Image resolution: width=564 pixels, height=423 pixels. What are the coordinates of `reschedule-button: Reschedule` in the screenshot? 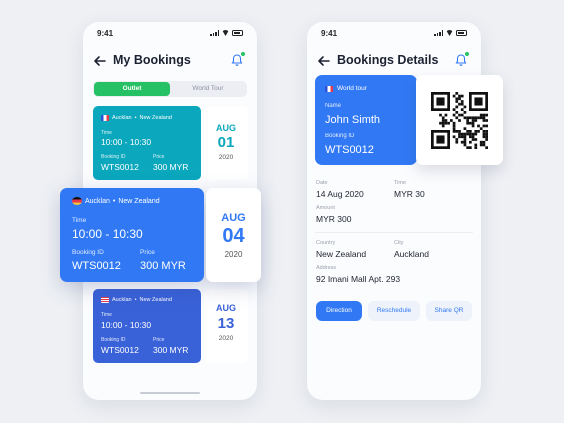 It's located at (394, 311).